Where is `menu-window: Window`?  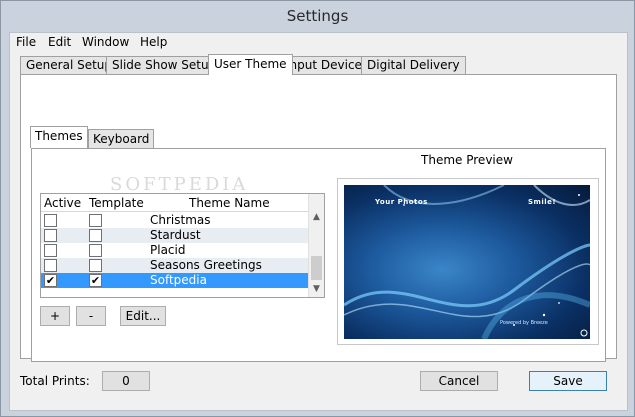 menu-window: Window is located at coordinates (105, 42).